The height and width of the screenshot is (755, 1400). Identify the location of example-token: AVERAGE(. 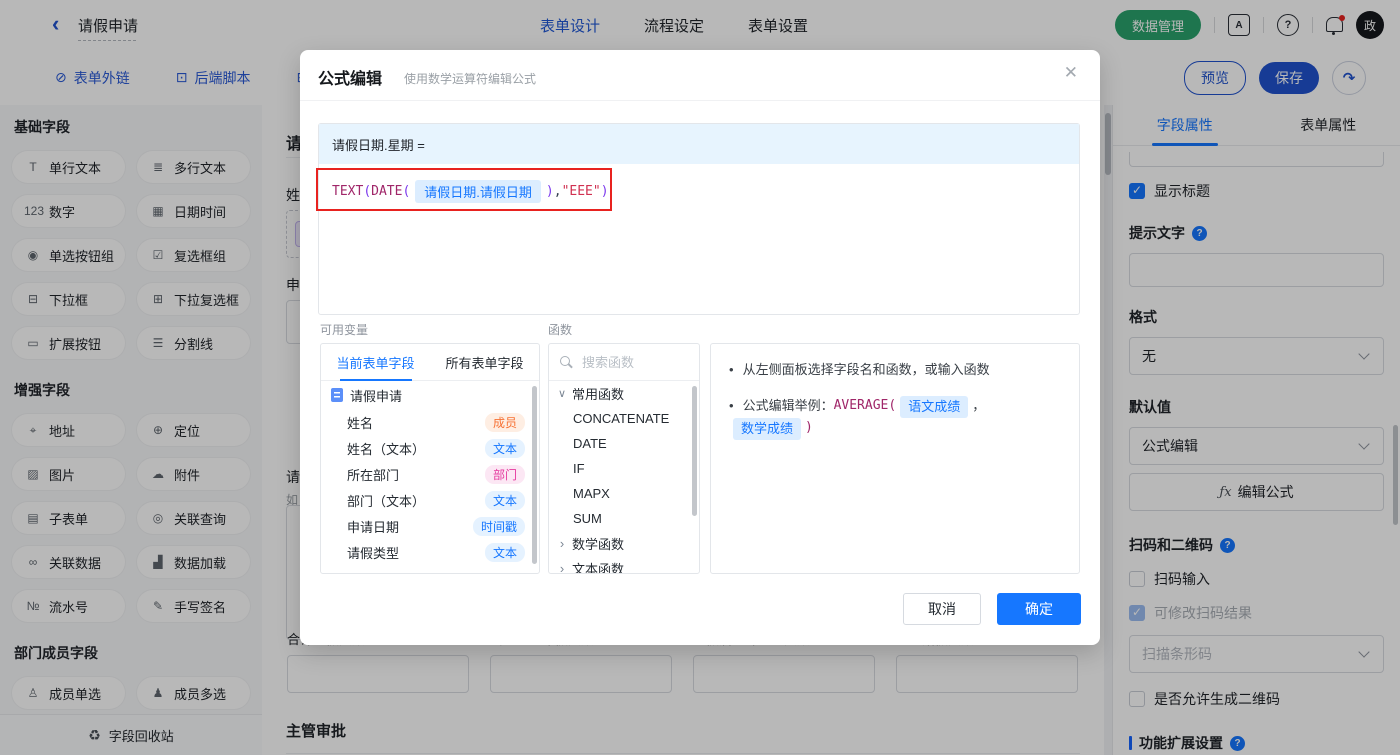
(865, 405).